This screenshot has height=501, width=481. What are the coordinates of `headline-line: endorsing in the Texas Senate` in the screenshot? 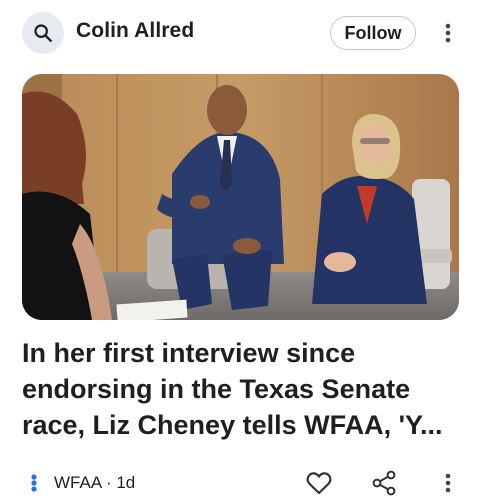 It's located at (216, 389).